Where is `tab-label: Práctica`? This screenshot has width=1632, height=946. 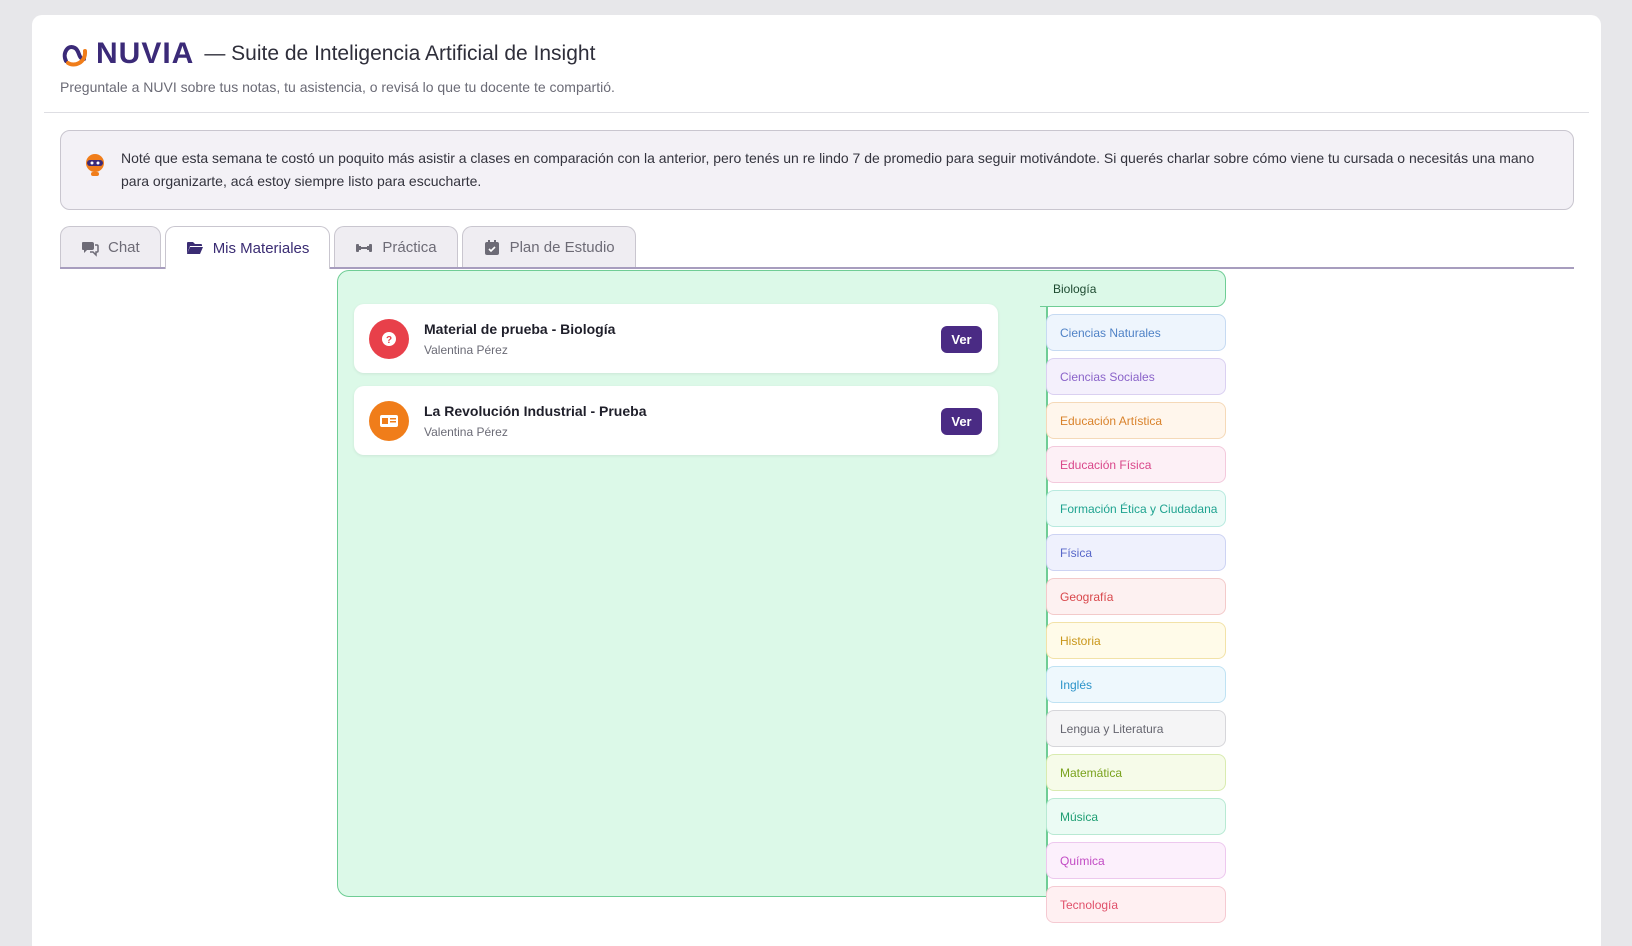 tab-label: Práctica is located at coordinates (409, 247).